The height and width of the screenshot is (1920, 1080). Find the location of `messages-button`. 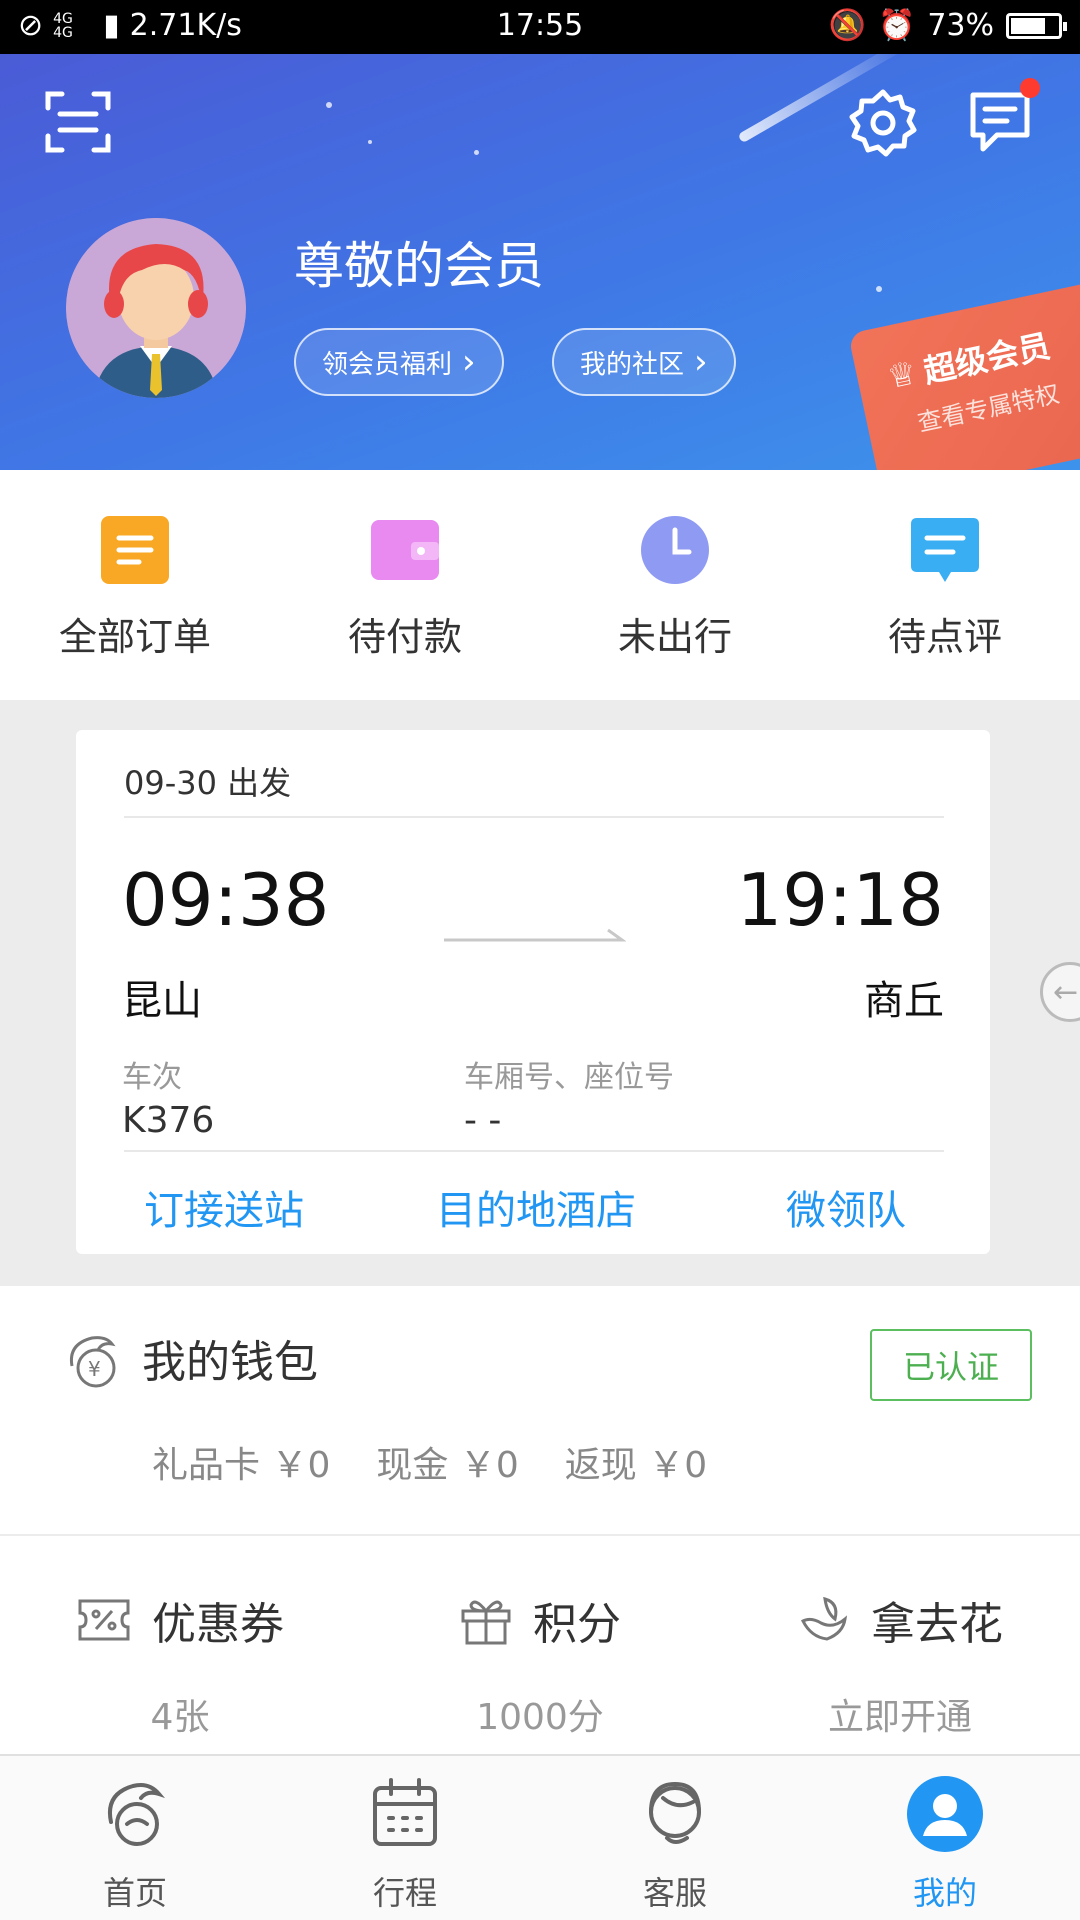

messages-button is located at coordinates (1002, 119).